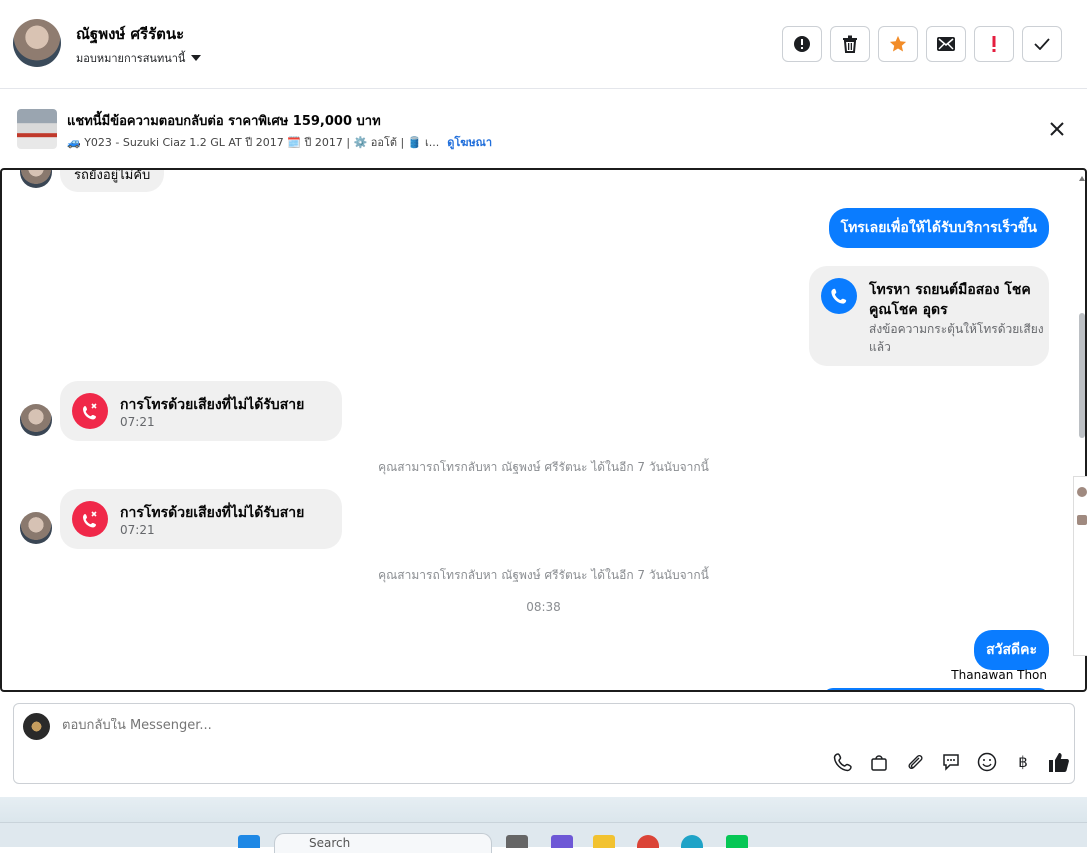 This screenshot has height=853, width=1087. Describe the element at coordinates (249, 841) in the screenshot. I see `start-icon` at that location.